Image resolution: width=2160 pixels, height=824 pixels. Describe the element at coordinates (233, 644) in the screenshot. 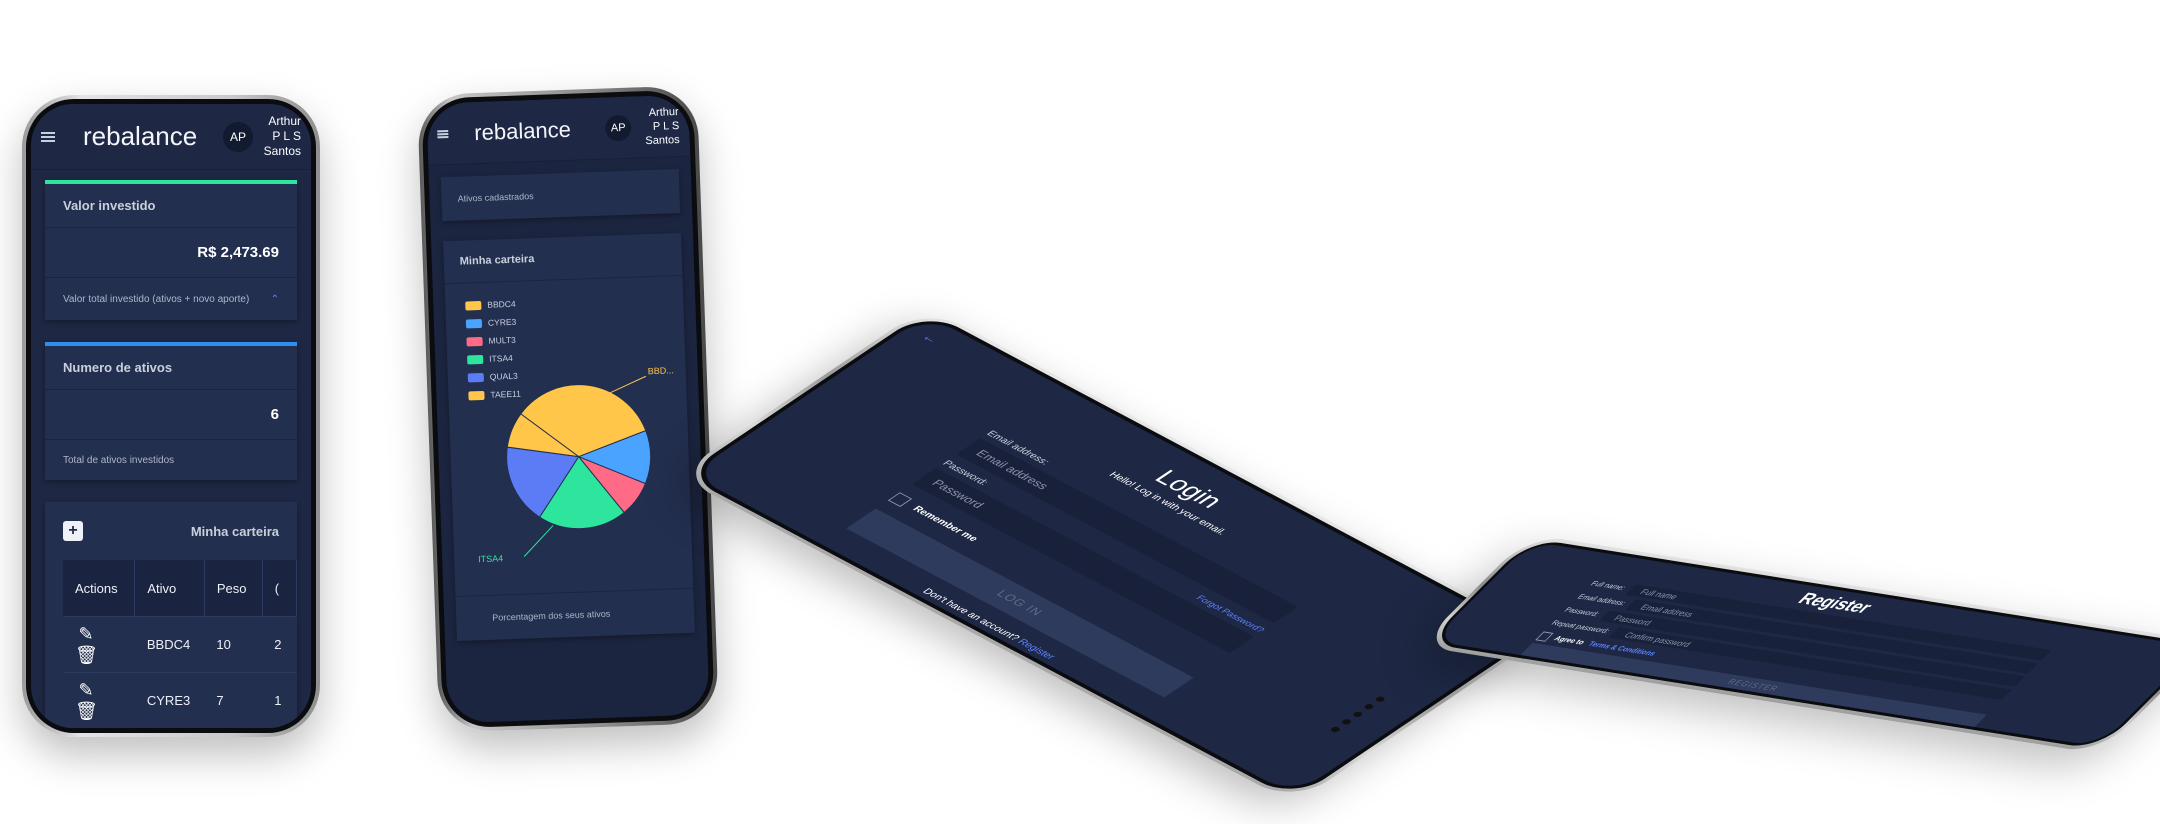

I see `cell-peso: 10` at that location.